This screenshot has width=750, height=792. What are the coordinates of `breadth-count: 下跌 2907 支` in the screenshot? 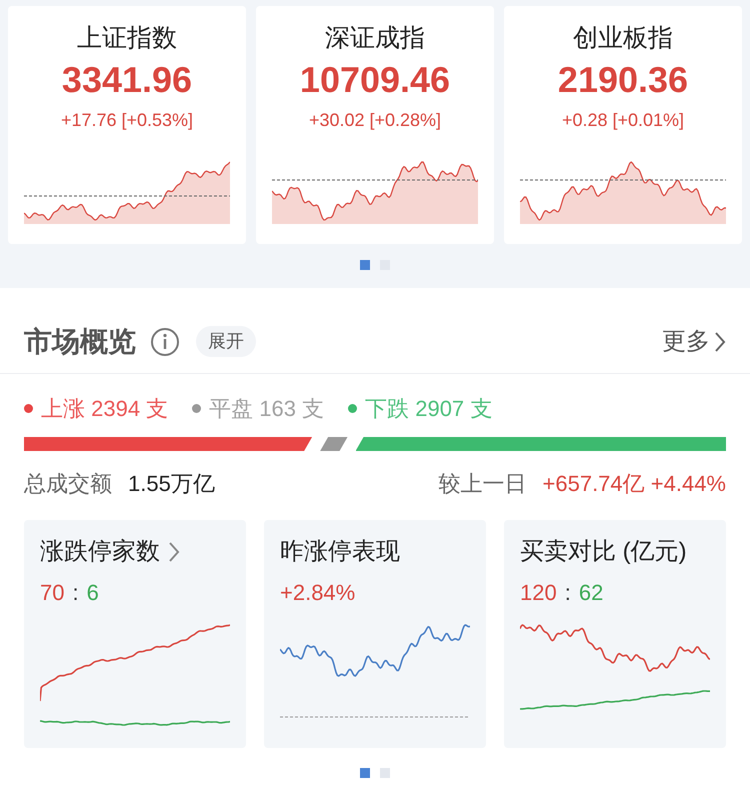 It's located at (428, 409).